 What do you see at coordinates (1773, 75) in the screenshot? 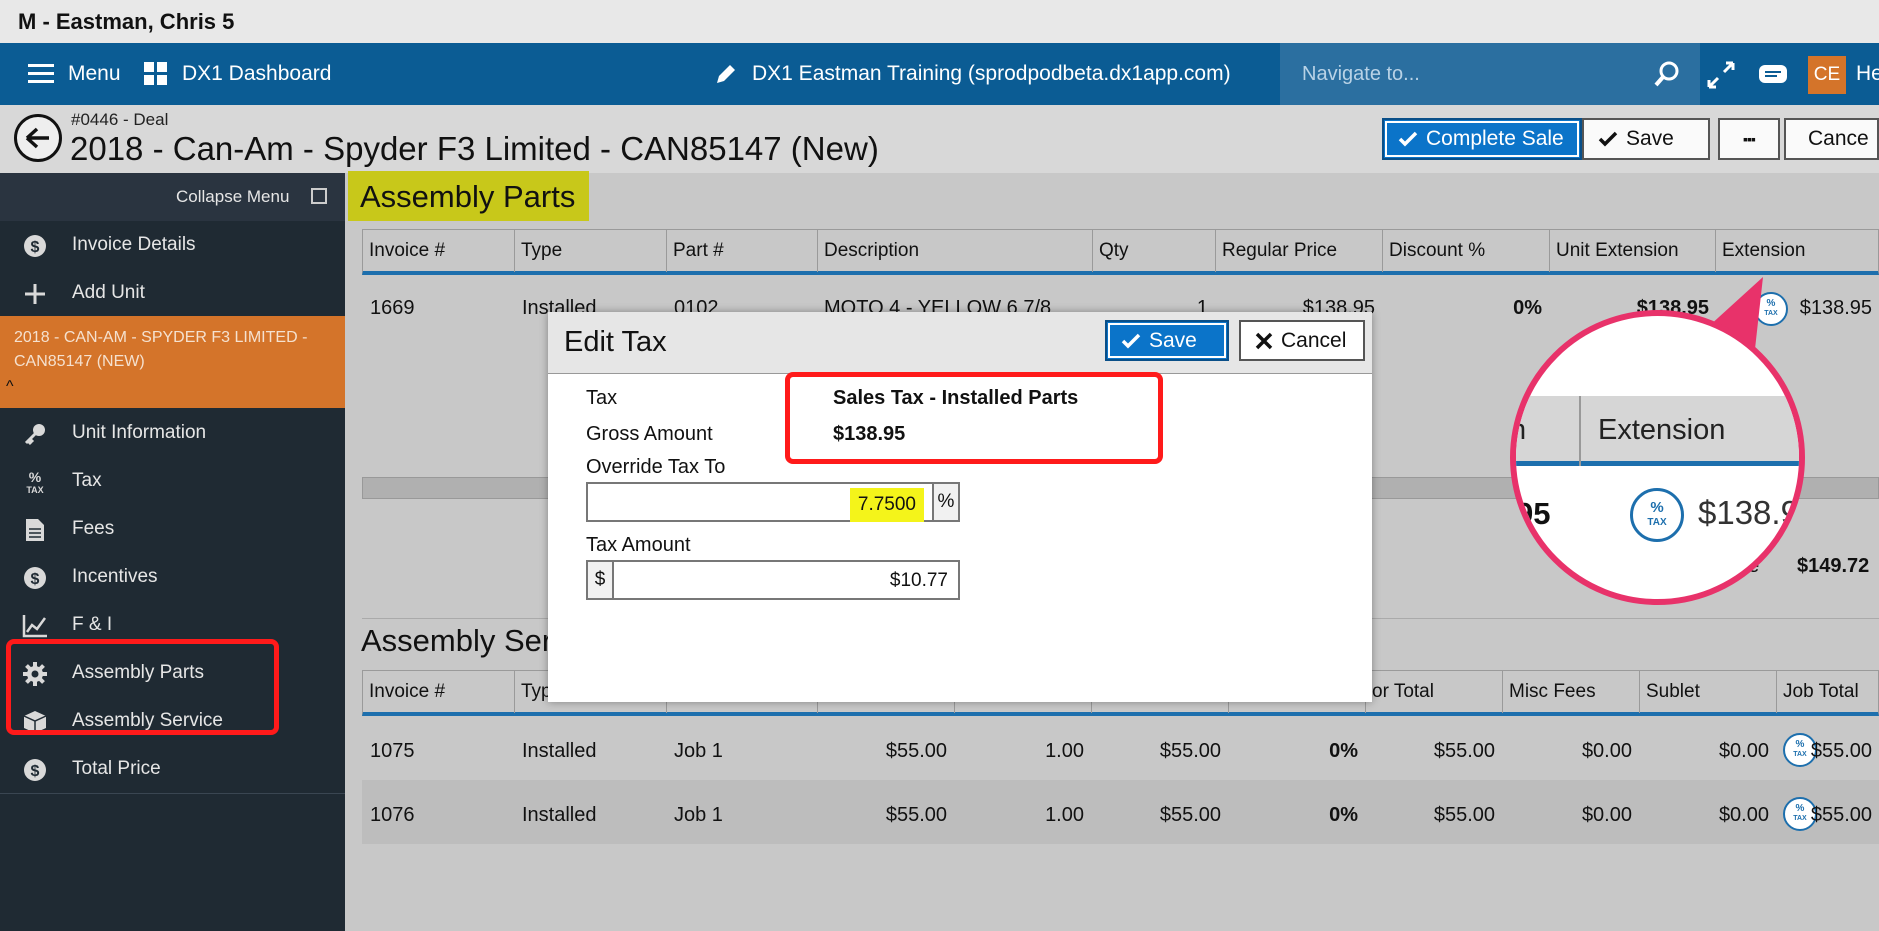
I see `chat-icon` at bounding box center [1773, 75].